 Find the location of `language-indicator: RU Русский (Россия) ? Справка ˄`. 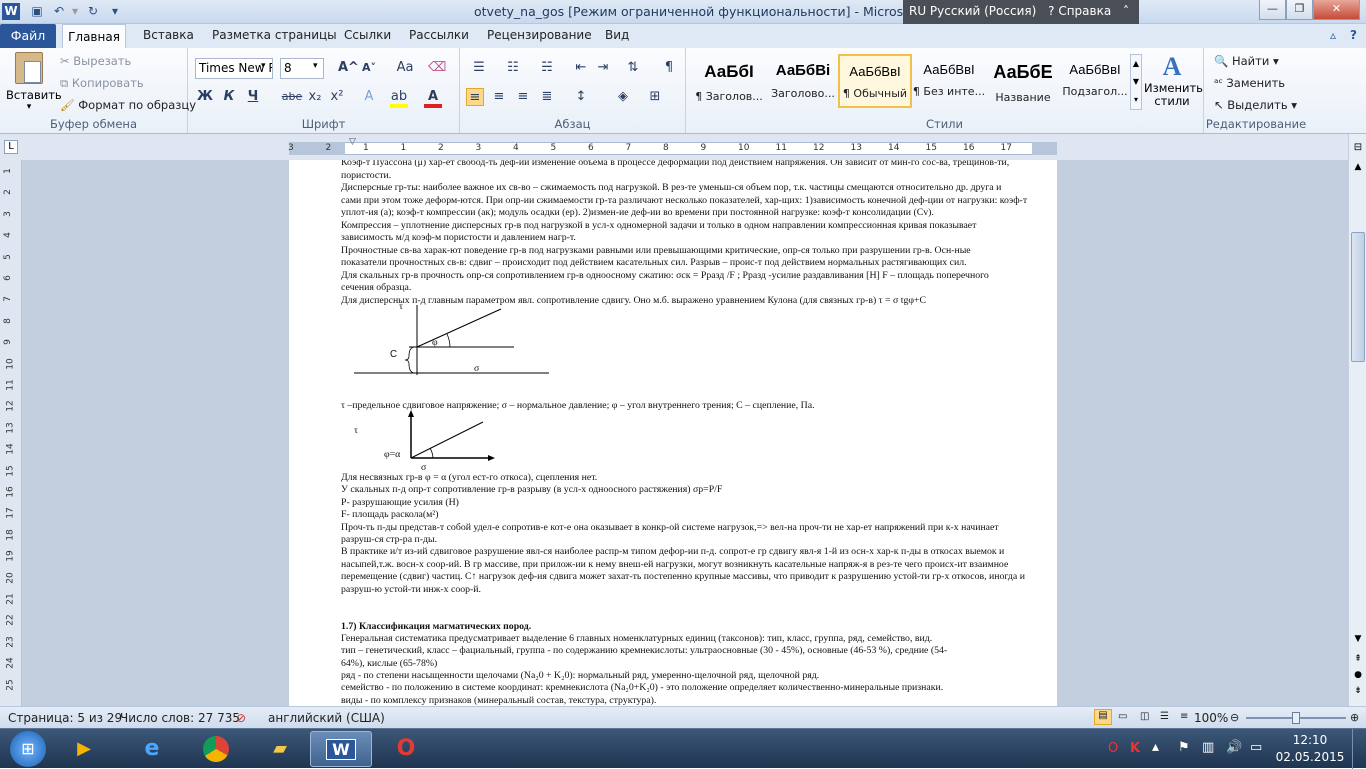

language-indicator: RU Русский (Россия) ? Справка ˄ is located at coordinates (1021, 12).